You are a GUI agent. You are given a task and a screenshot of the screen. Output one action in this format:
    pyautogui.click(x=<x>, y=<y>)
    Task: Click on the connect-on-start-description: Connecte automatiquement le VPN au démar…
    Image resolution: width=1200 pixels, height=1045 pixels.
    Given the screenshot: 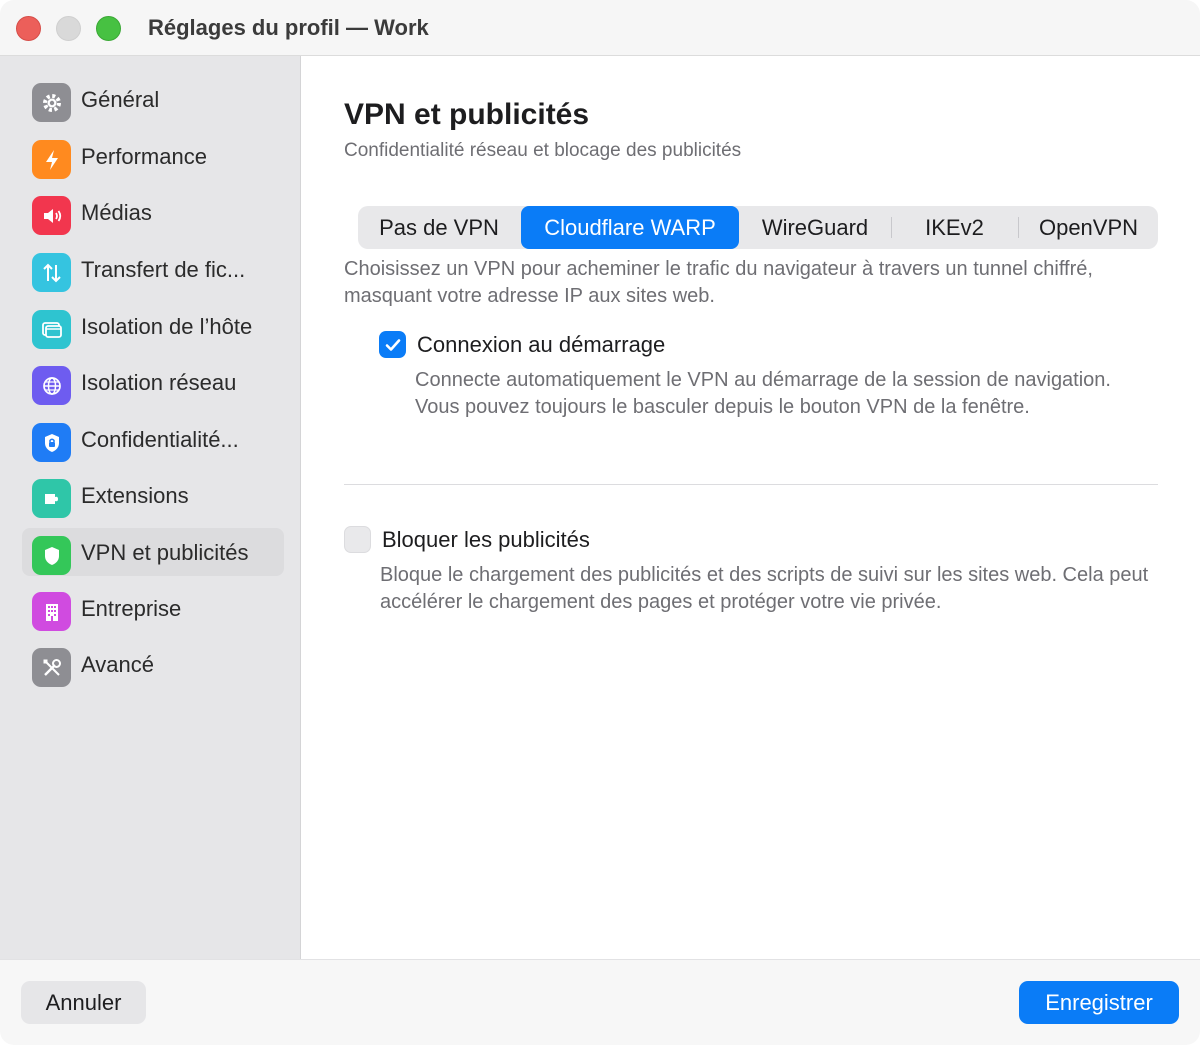 What is the action you would take?
    pyautogui.click(x=763, y=393)
    